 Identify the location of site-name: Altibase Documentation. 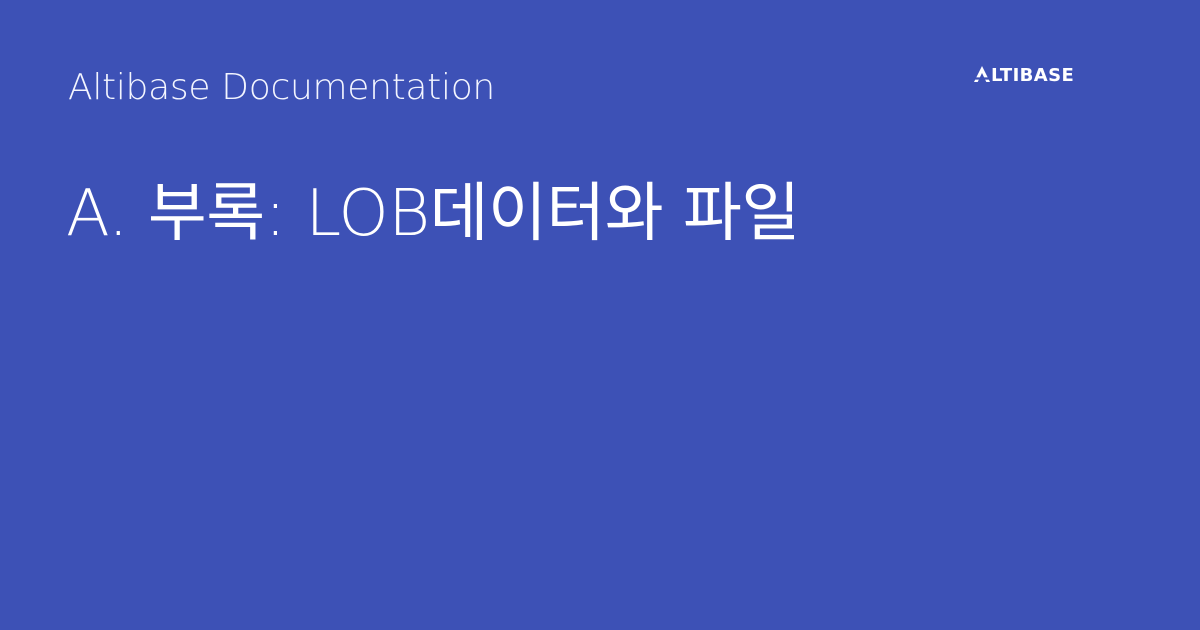
(281, 87).